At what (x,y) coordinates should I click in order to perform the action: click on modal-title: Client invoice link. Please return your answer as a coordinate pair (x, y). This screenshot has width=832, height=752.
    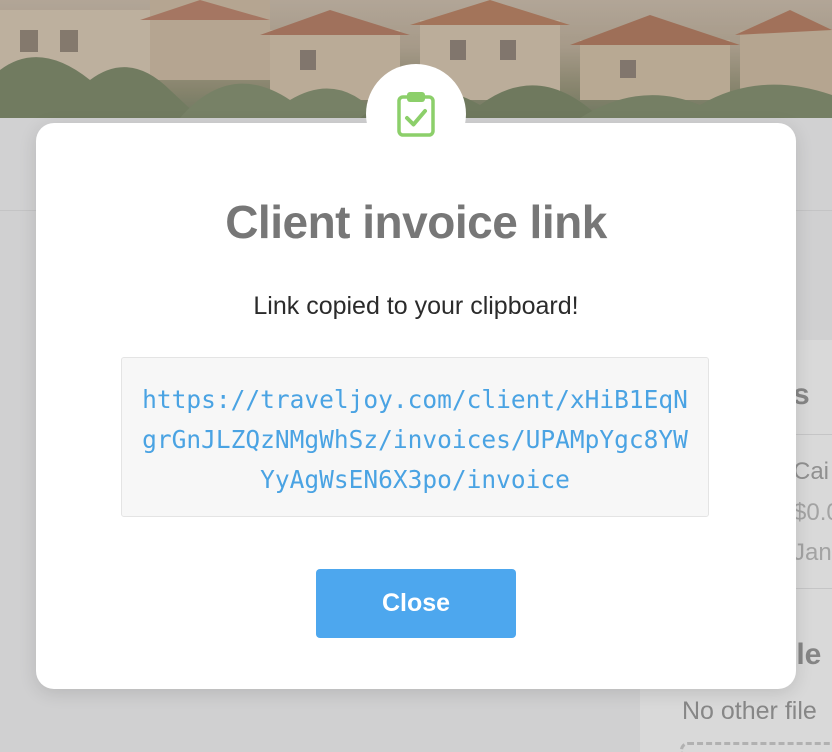
    Looking at the image, I should click on (416, 222).